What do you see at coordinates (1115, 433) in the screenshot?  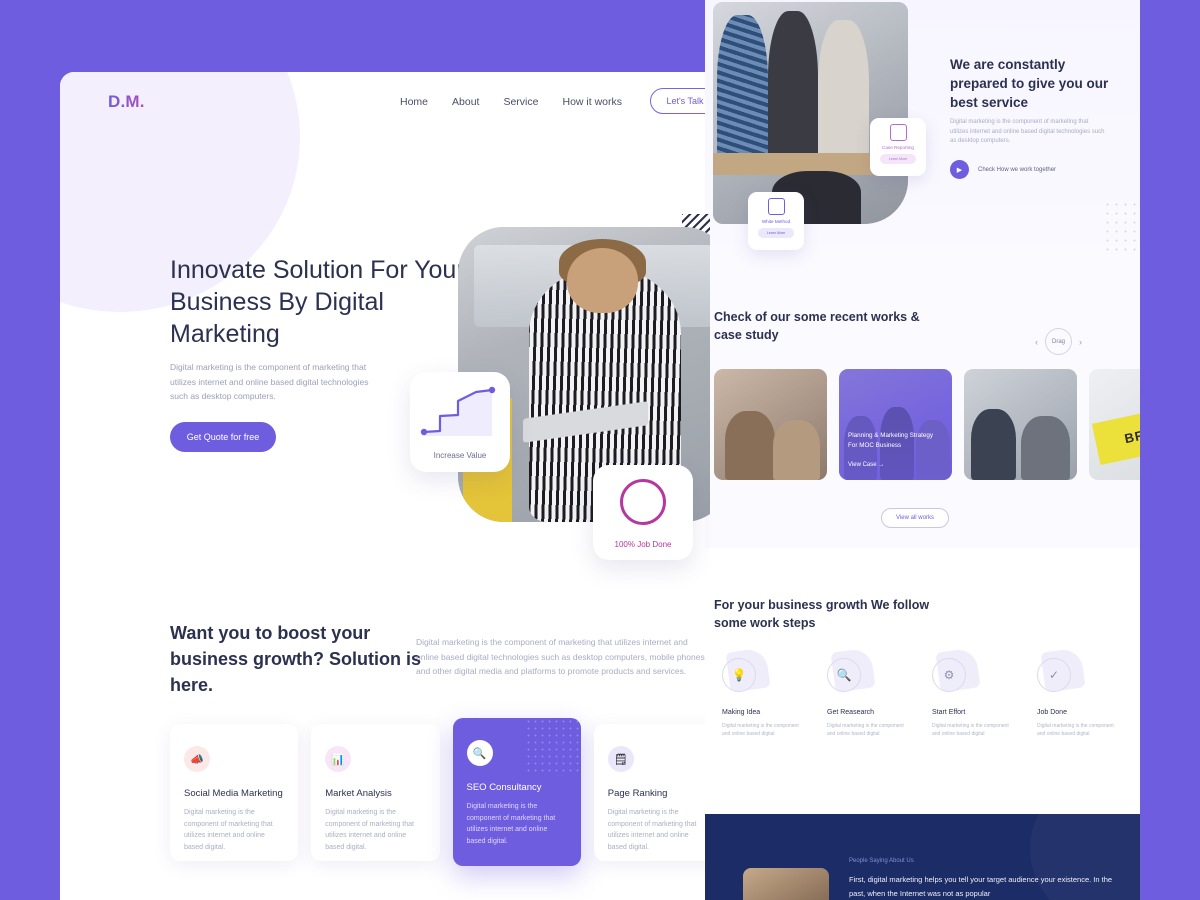 I see `brand-sticky-note: BRAND` at bounding box center [1115, 433].